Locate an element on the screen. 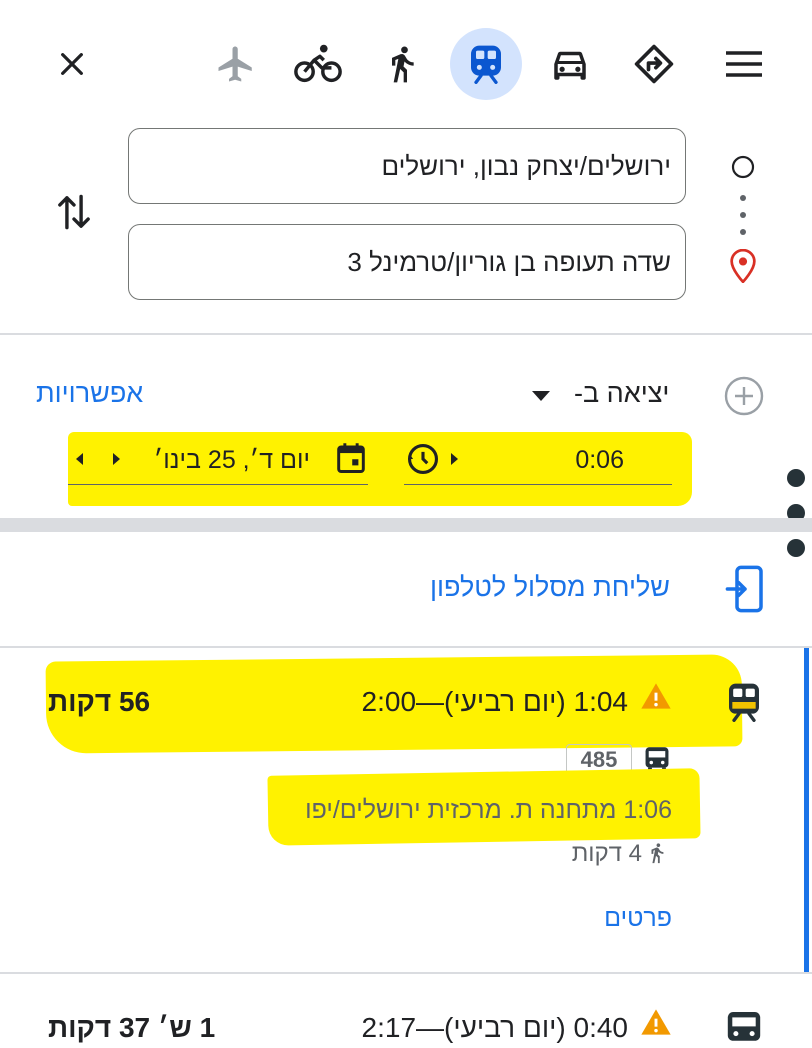 This screenshot has width=812, height=1048. add-stop-button is located at coordinates (744, 396).